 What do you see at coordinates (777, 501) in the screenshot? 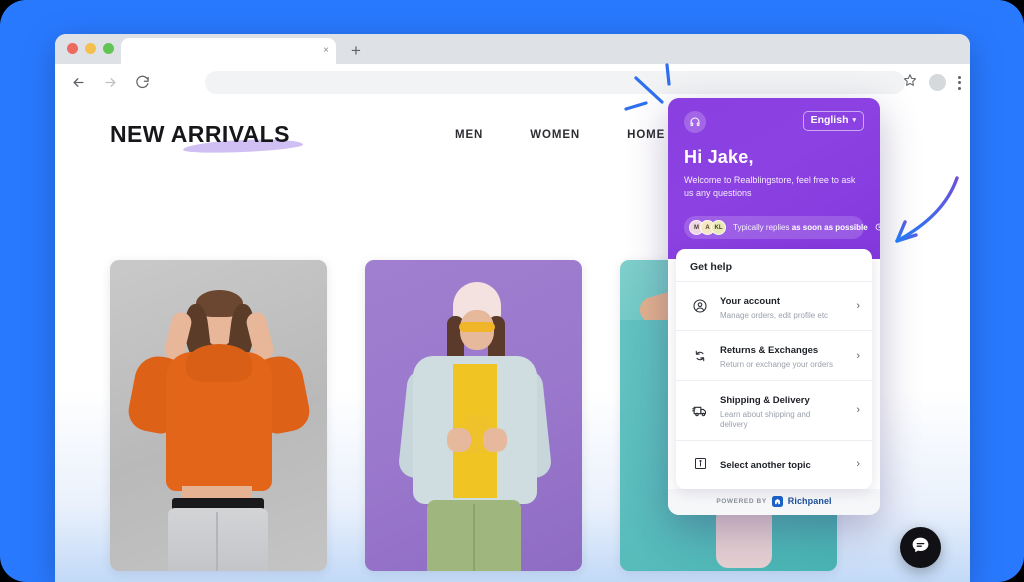
I see `richpanel-logo-icon` at bounding box center [777, 501].